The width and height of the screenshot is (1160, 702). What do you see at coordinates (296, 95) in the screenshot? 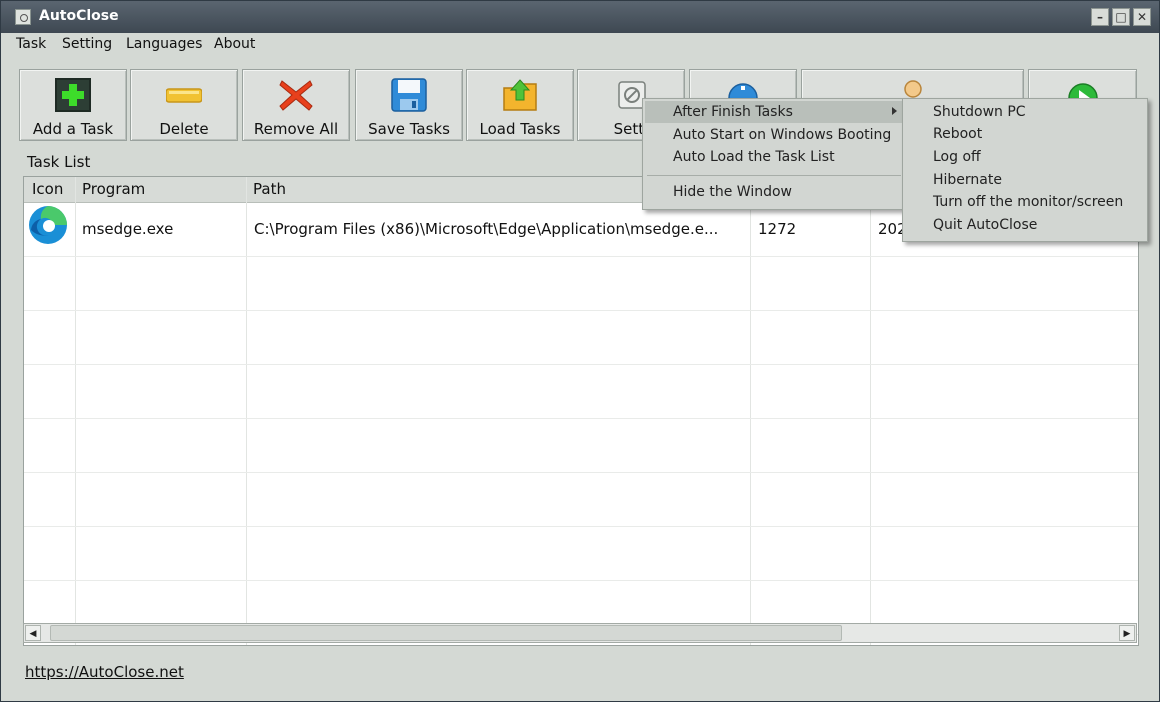
I see `remove-all-icon` at bounding box center [296, 95].